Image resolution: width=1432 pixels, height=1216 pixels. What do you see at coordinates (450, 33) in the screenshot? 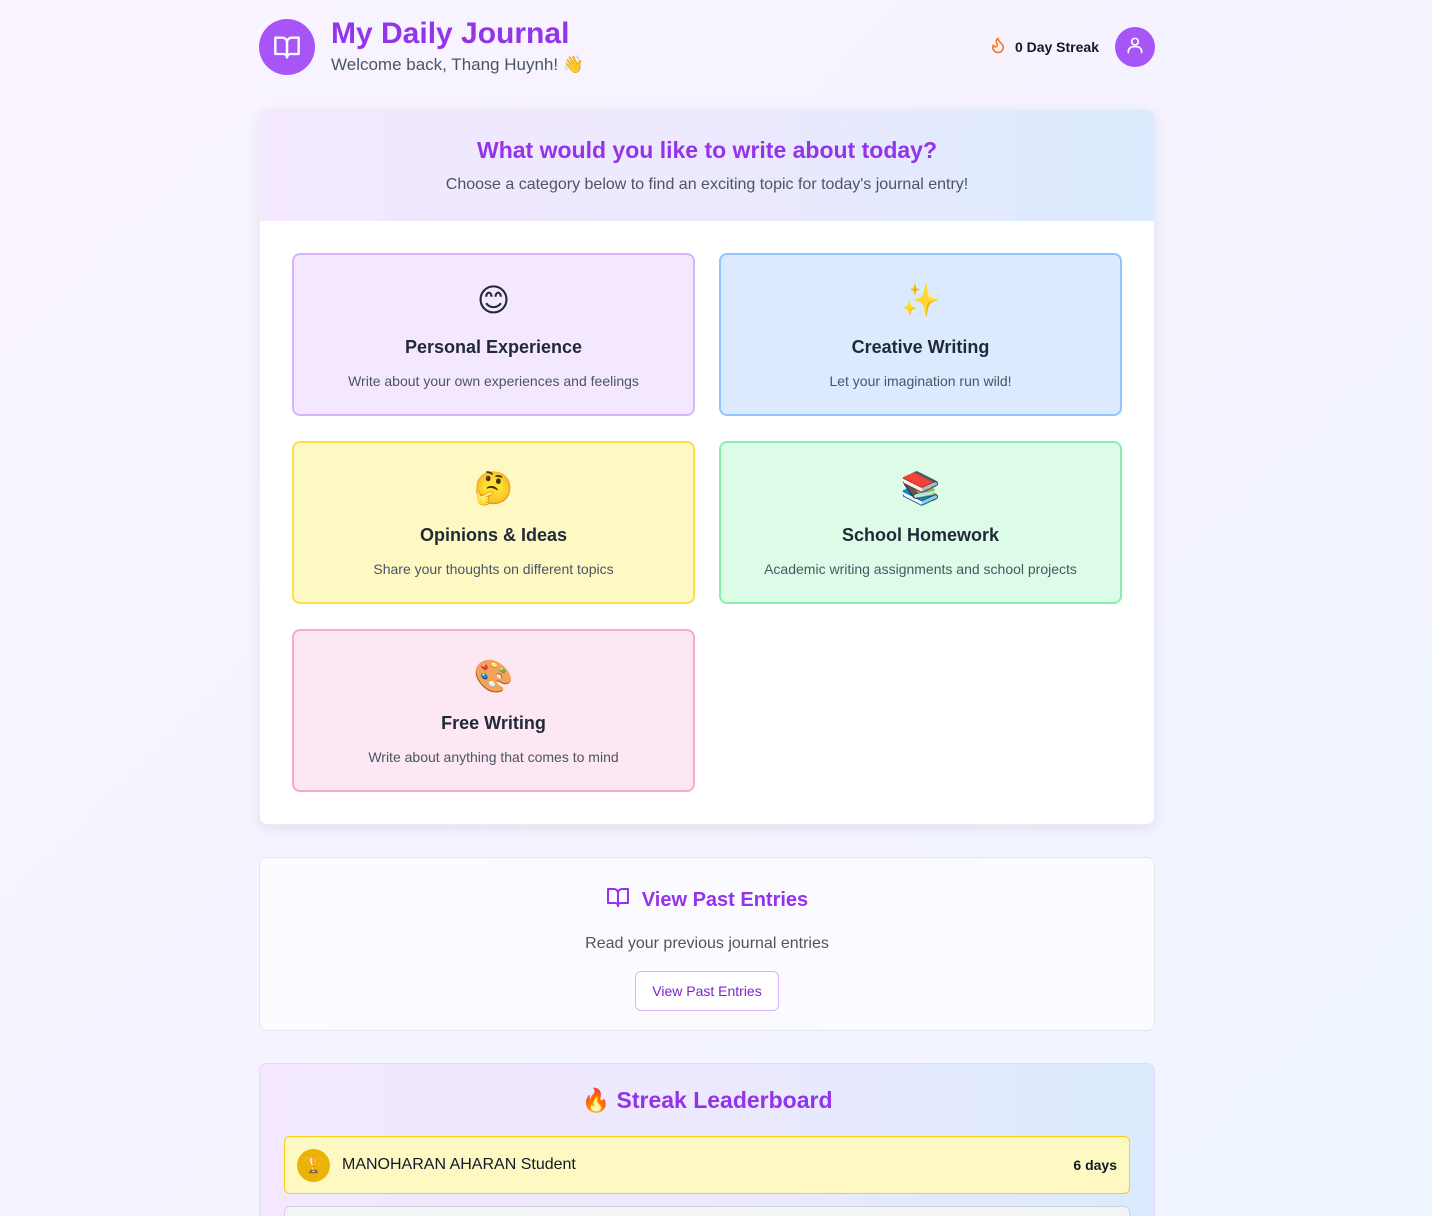
I see `page-title: My Daily Journal` at bounding box center [450, 33].